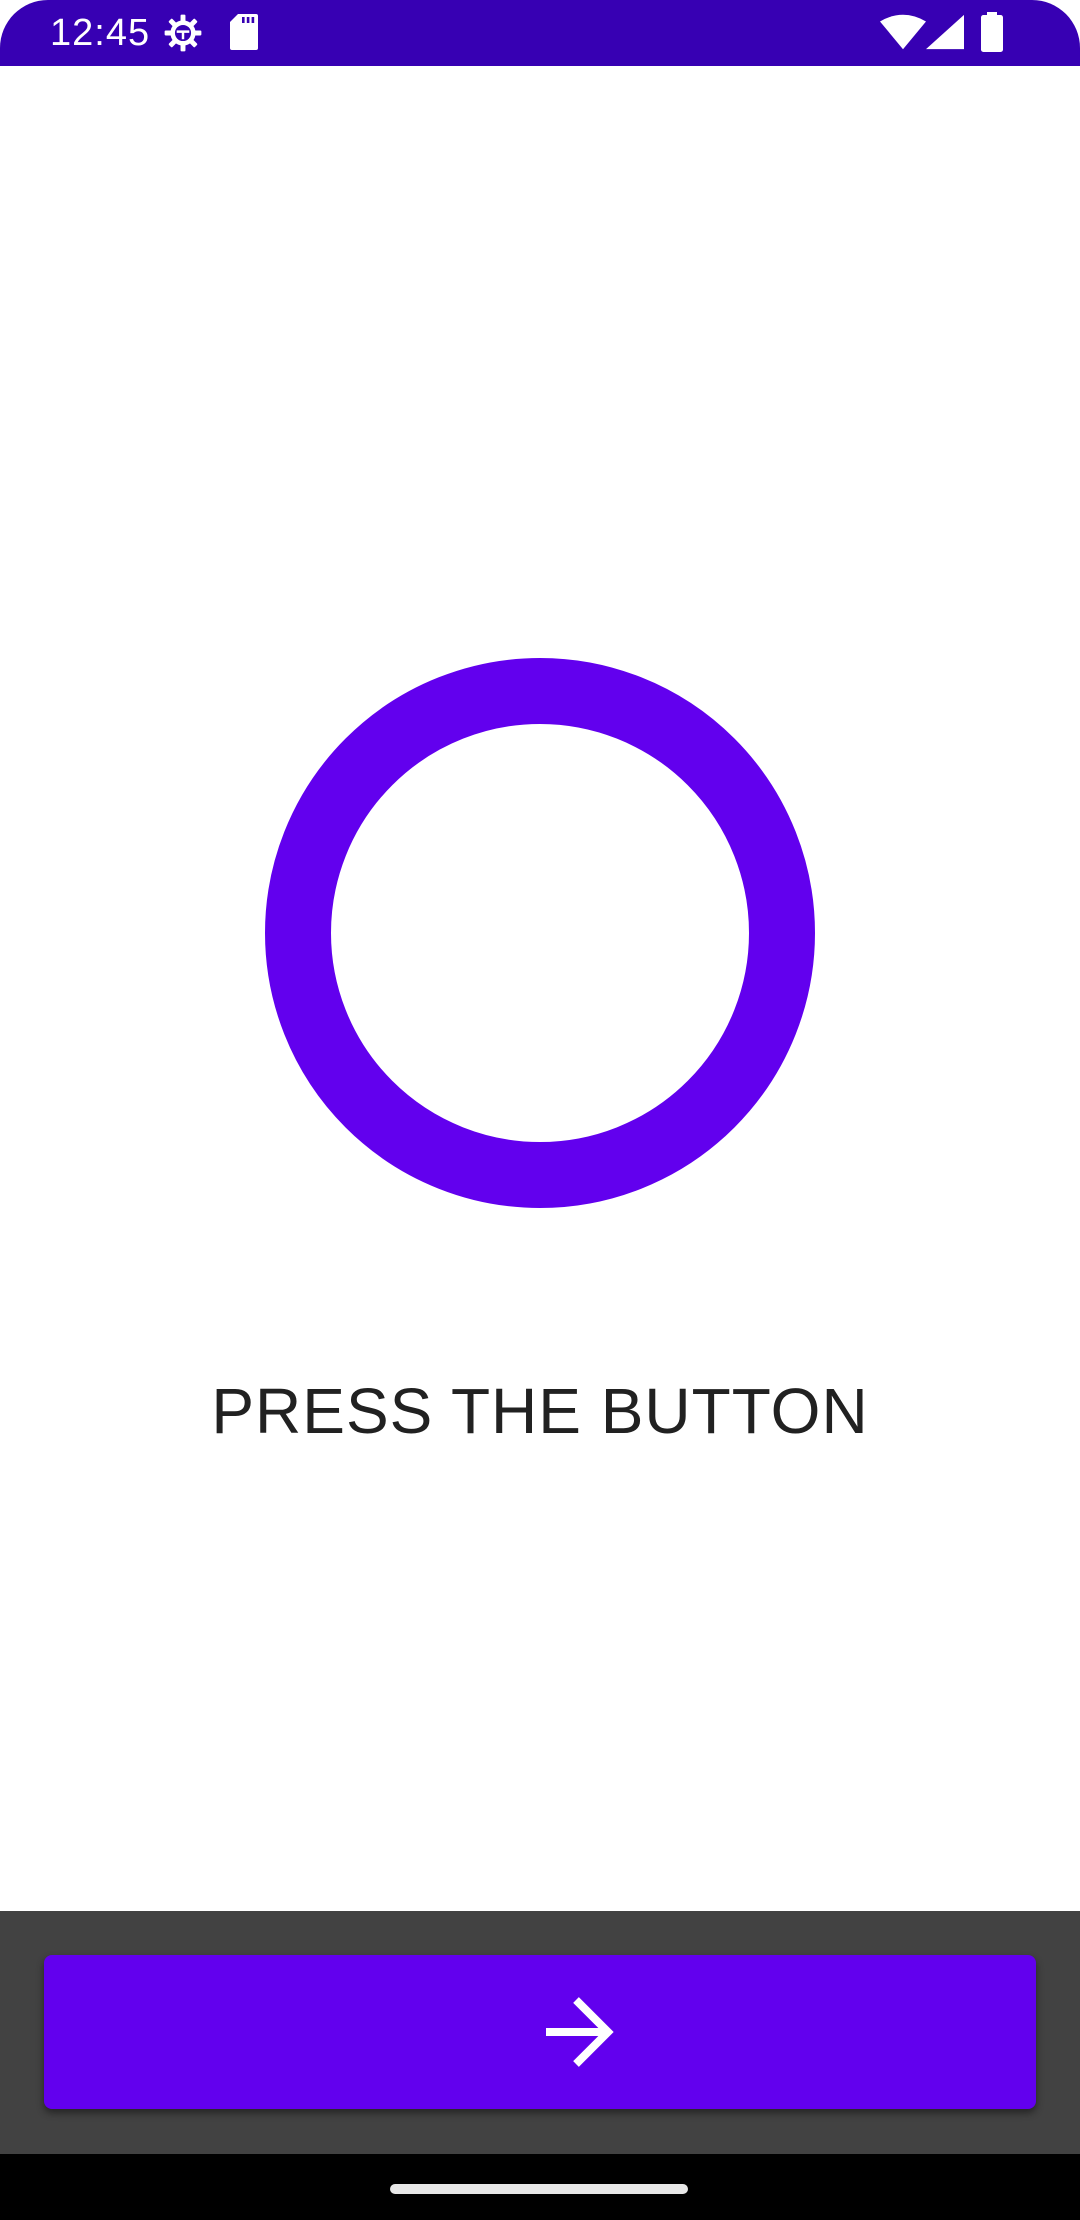 The width and height of the screenshot is (1080, 2220). What do you see at coordinates (992, 32) in the screenshot?
I see `battery-icon` at bounding box center [992, 32].